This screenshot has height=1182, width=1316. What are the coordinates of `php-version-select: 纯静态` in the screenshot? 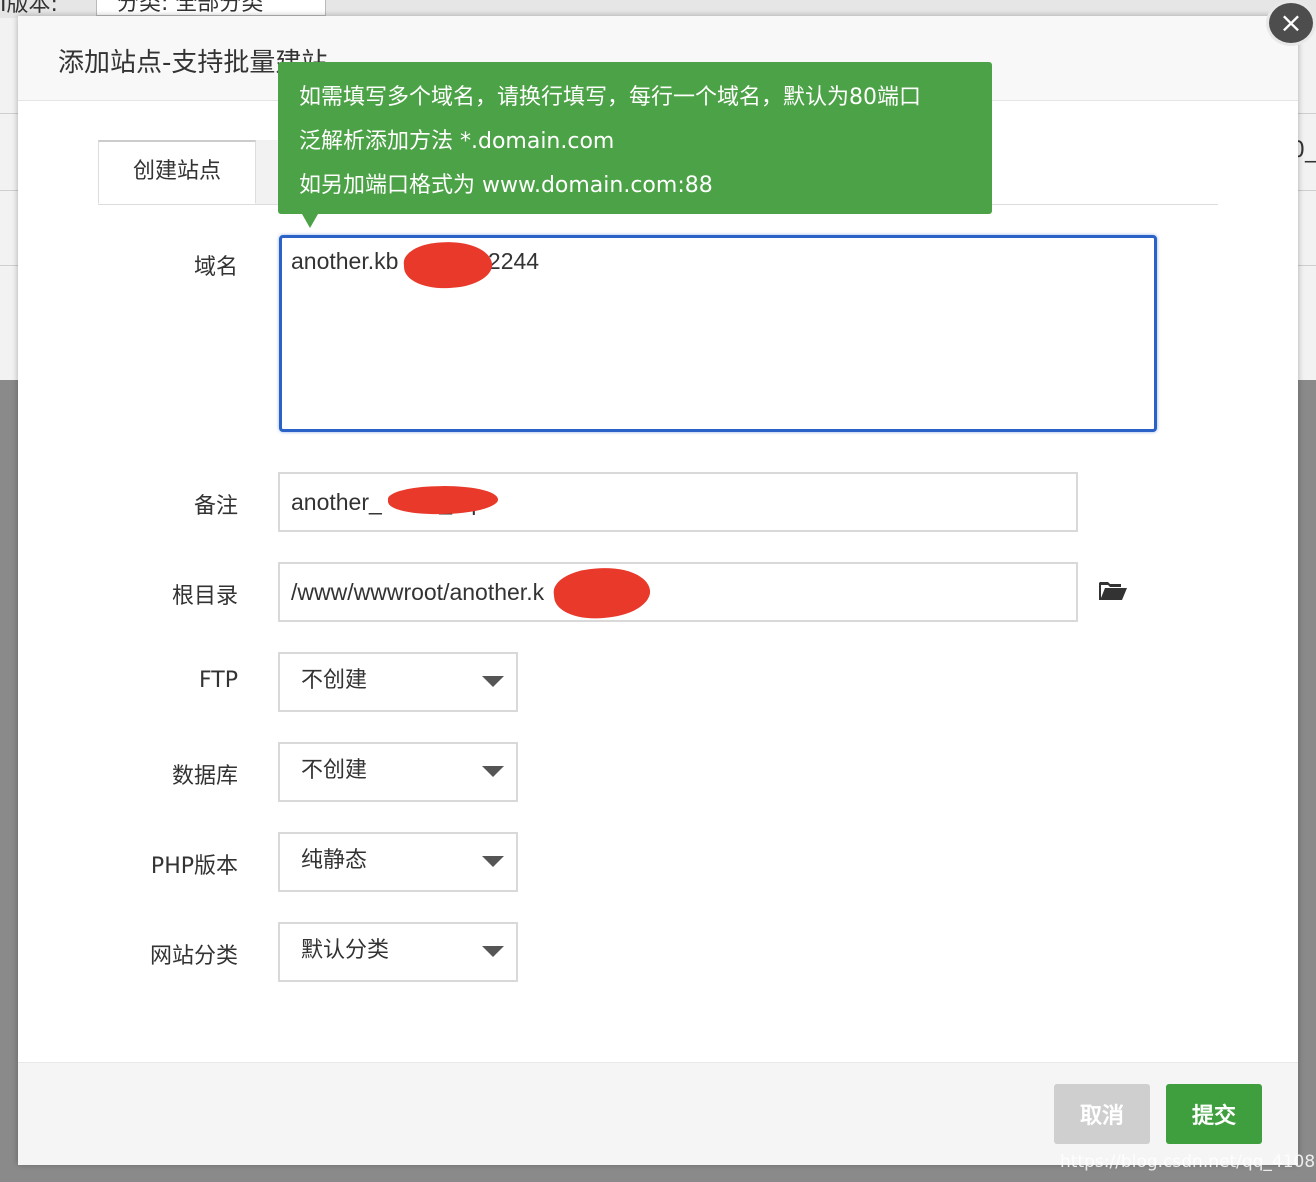 It's located at (398, 862).